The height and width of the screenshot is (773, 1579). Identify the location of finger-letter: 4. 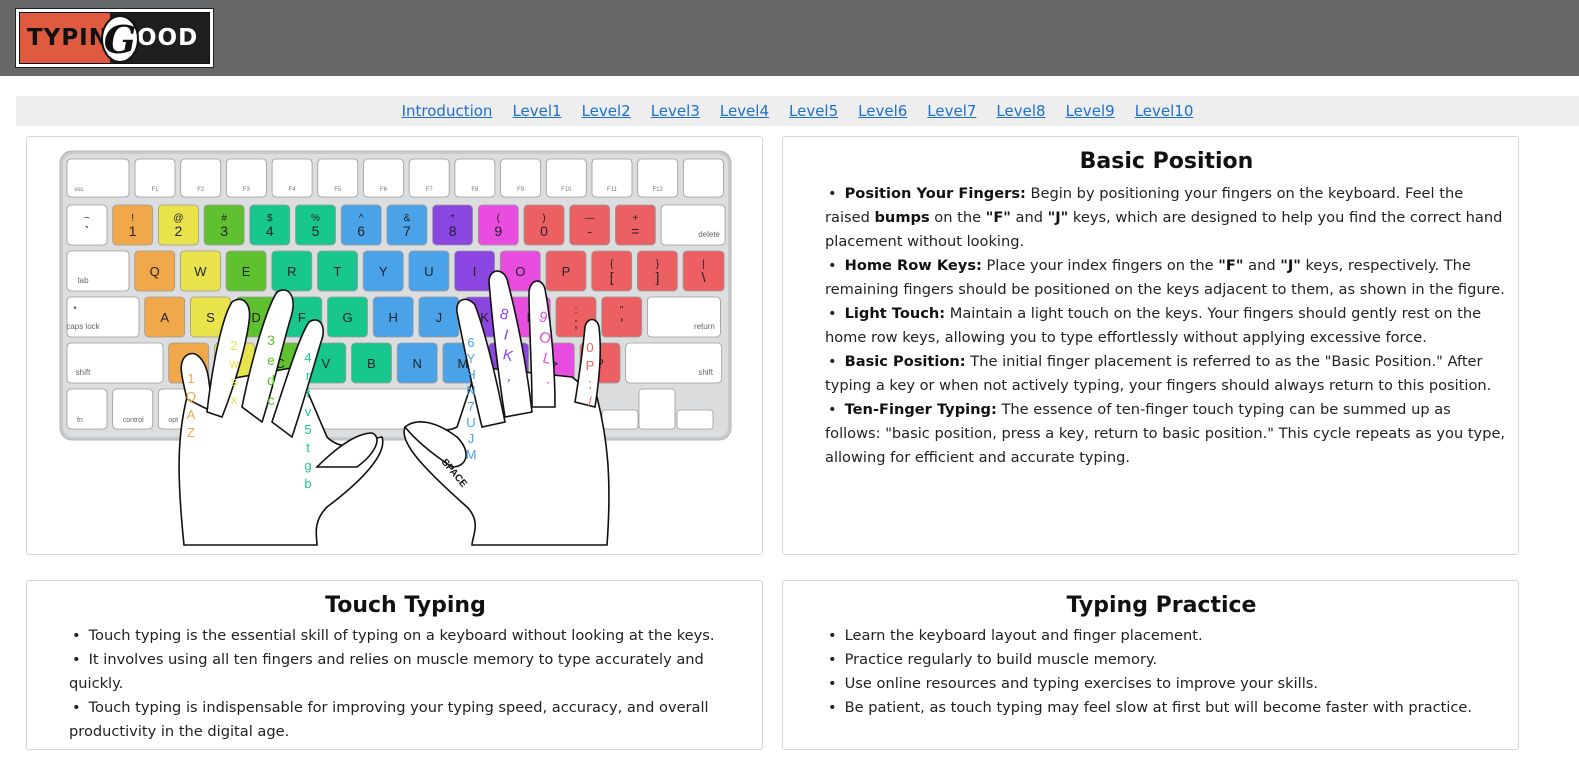
(307, 357).